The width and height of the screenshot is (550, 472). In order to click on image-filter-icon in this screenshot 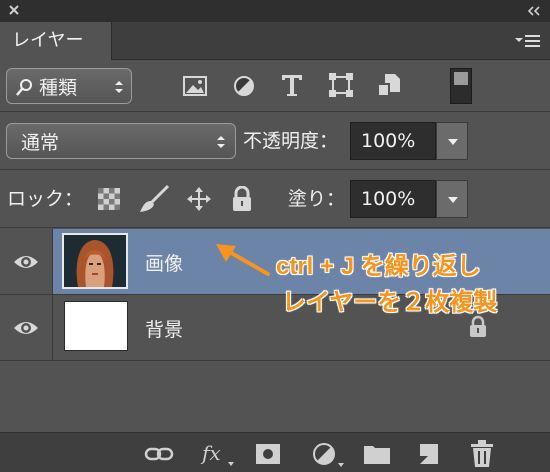, I will do `click(195, 86)`.